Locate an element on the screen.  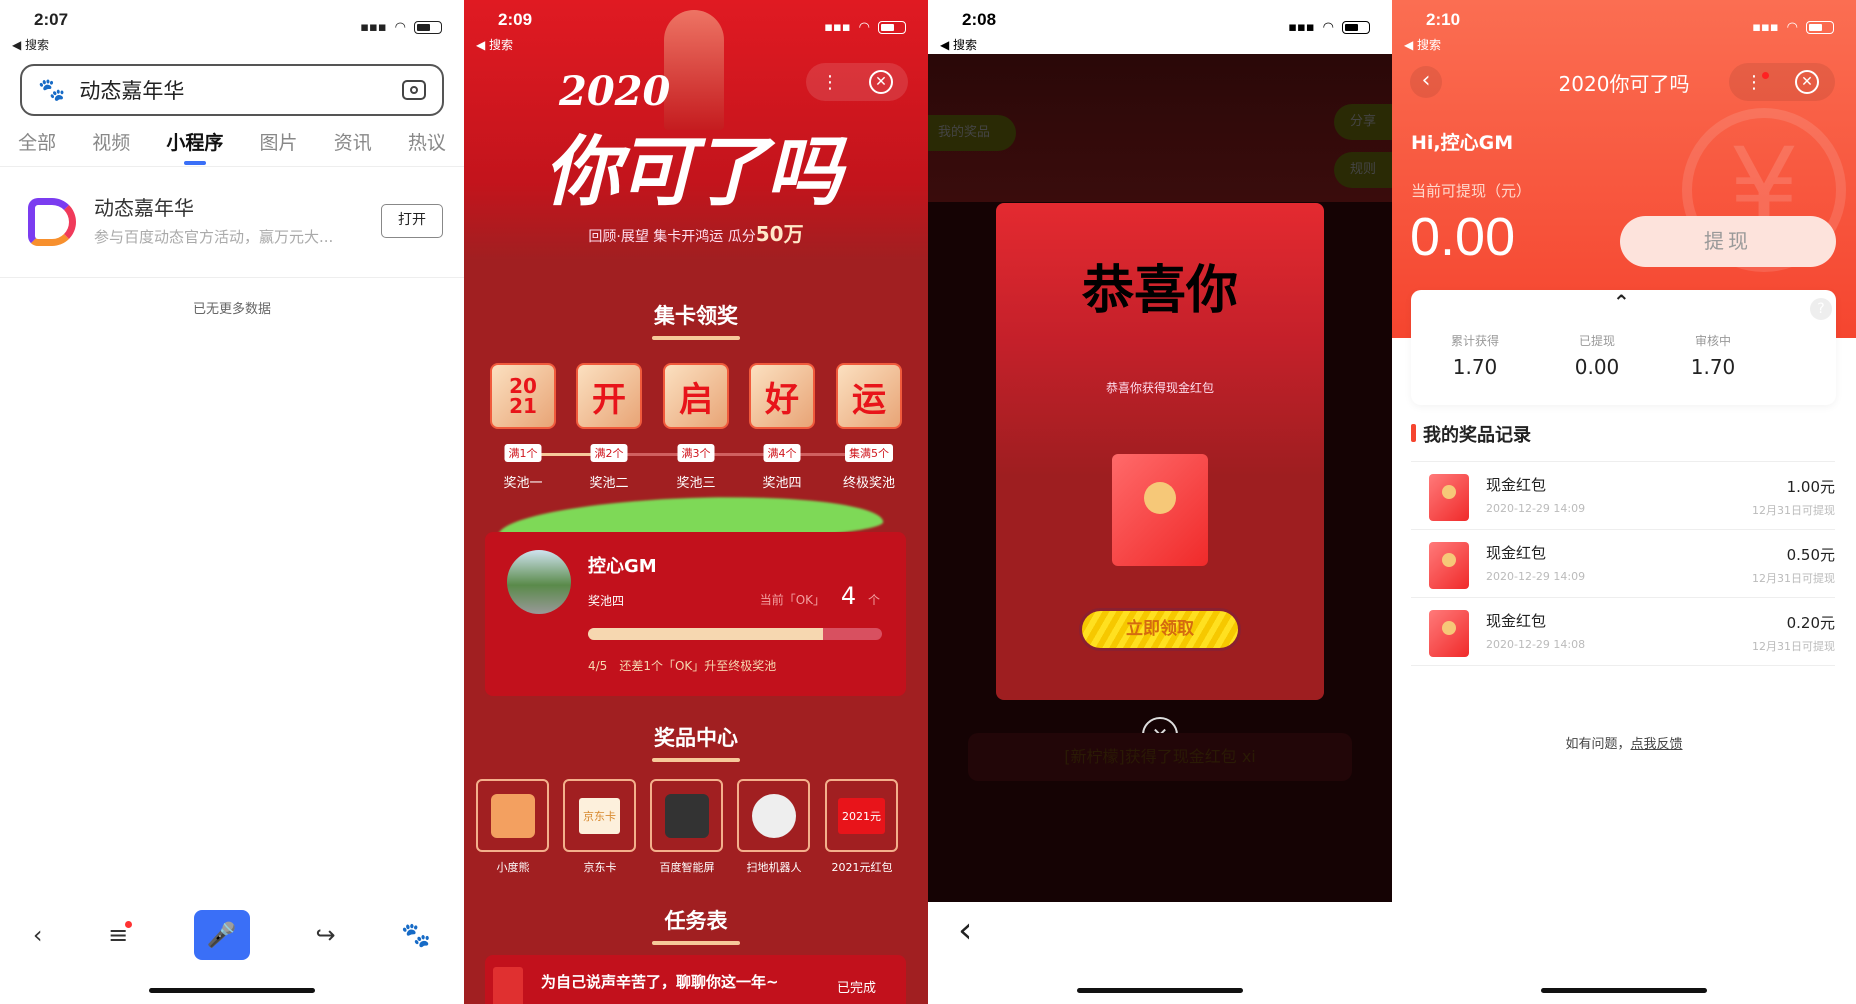
collapse-chevron-icon: ⌃ is located at coordinates (1621, 302).